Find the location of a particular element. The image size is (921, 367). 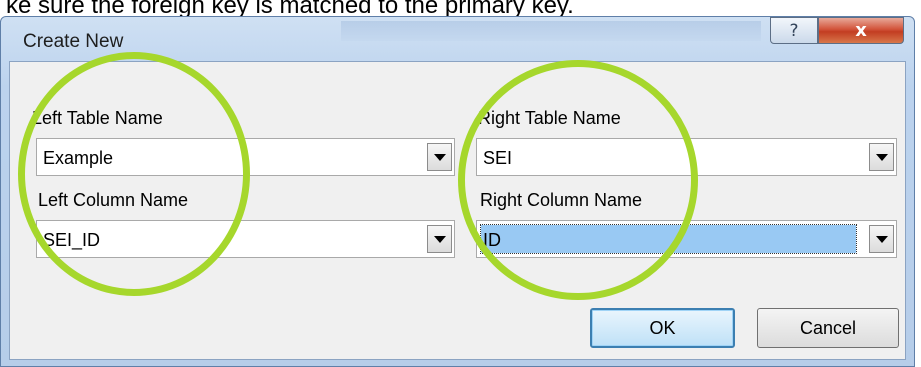

left-column-name-value: SEI_ID is located at coordinates (72, 240).